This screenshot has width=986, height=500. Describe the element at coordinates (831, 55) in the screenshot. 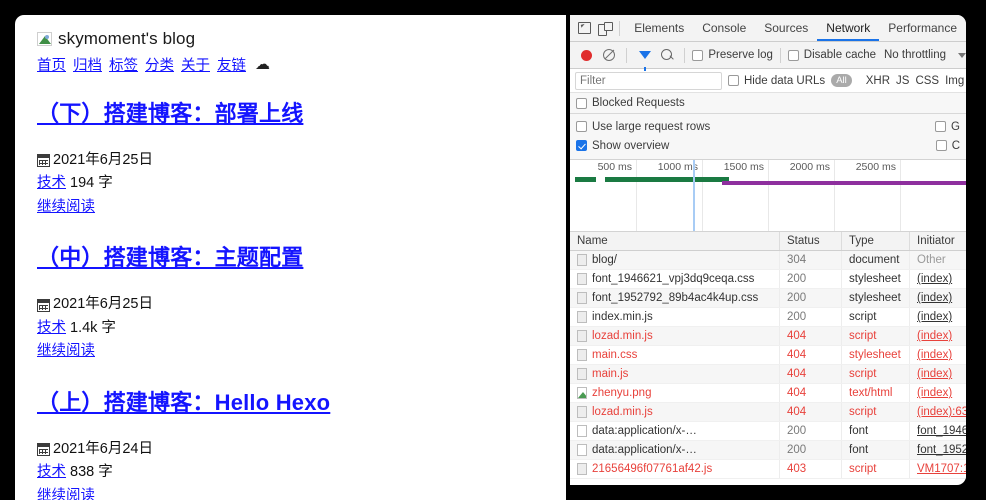

I see `disable-cache-checkbox: Disable cache` at that location.